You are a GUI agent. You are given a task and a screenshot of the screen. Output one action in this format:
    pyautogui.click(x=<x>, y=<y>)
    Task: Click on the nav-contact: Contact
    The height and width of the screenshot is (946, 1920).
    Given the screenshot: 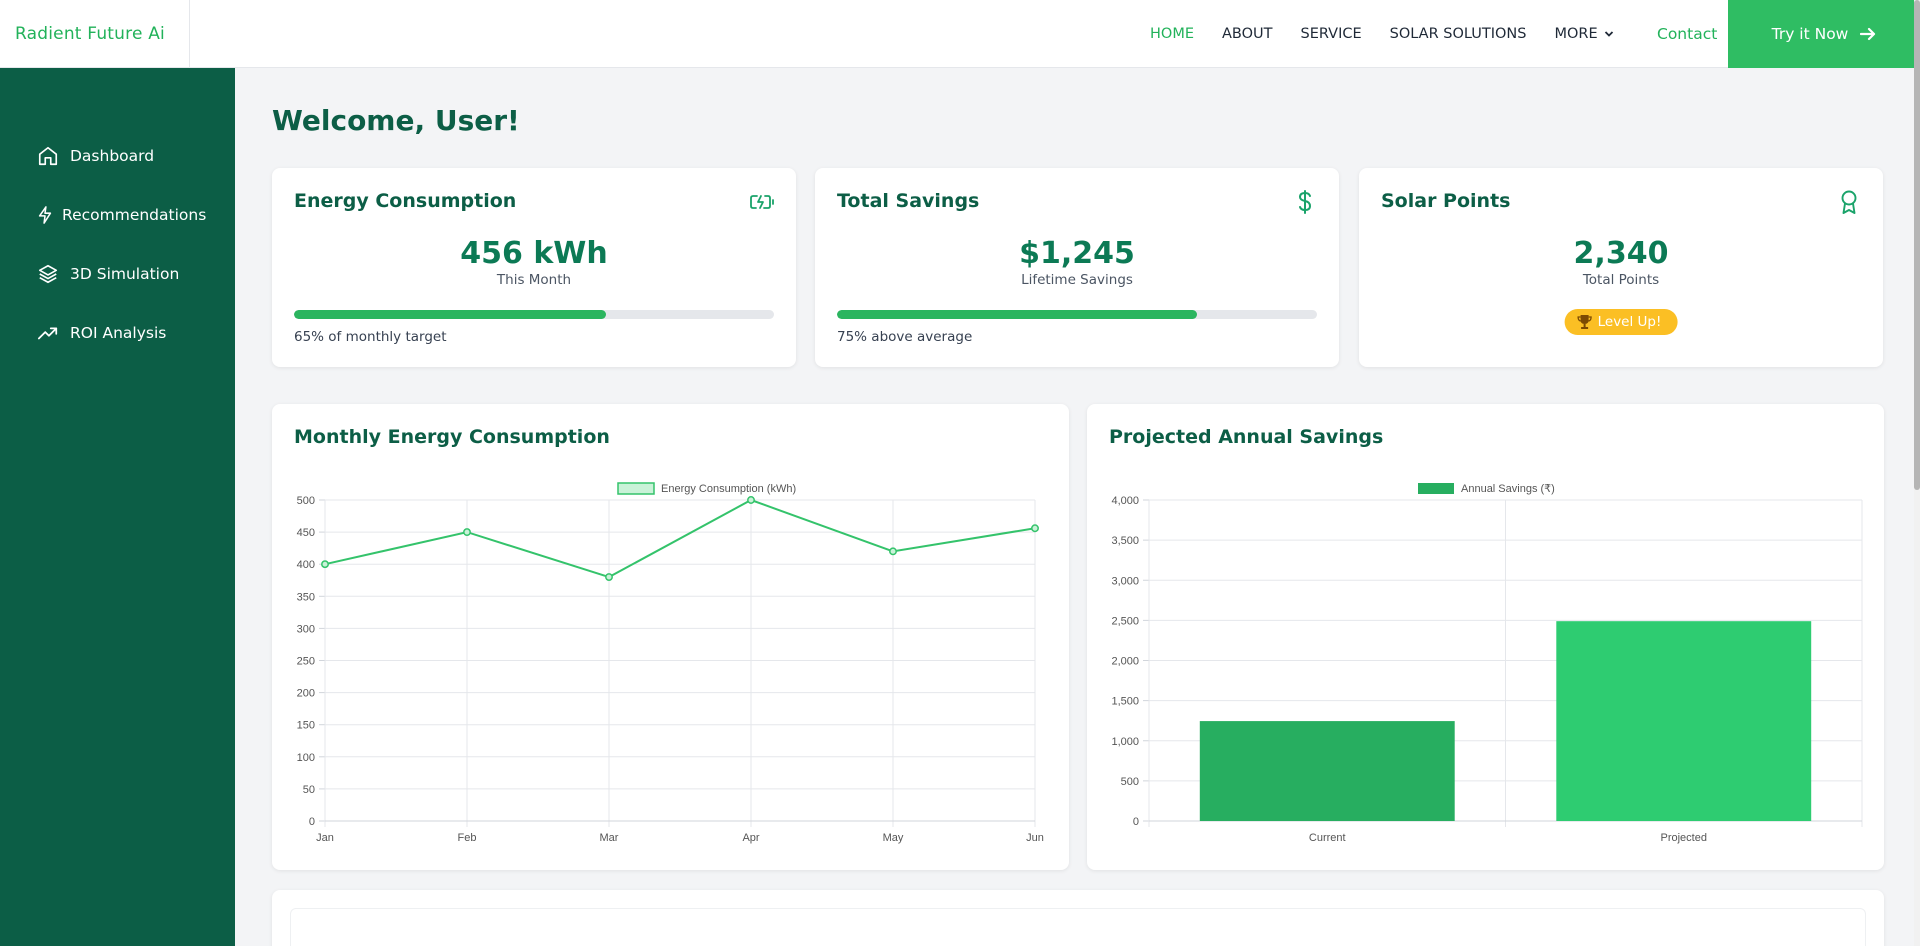 What is the action you would take?
    pyautogui.click(x=1687, y=34)
    